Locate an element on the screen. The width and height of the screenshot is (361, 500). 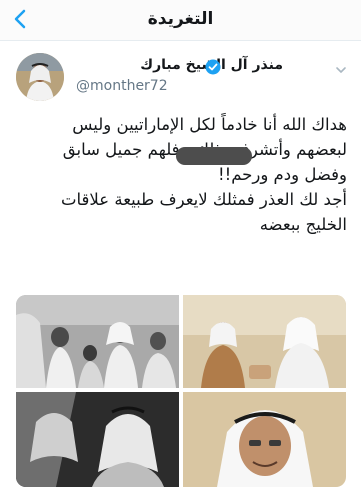
tweet-line: وفضل ودم ورحم!! is located at coordinates (282, 174).